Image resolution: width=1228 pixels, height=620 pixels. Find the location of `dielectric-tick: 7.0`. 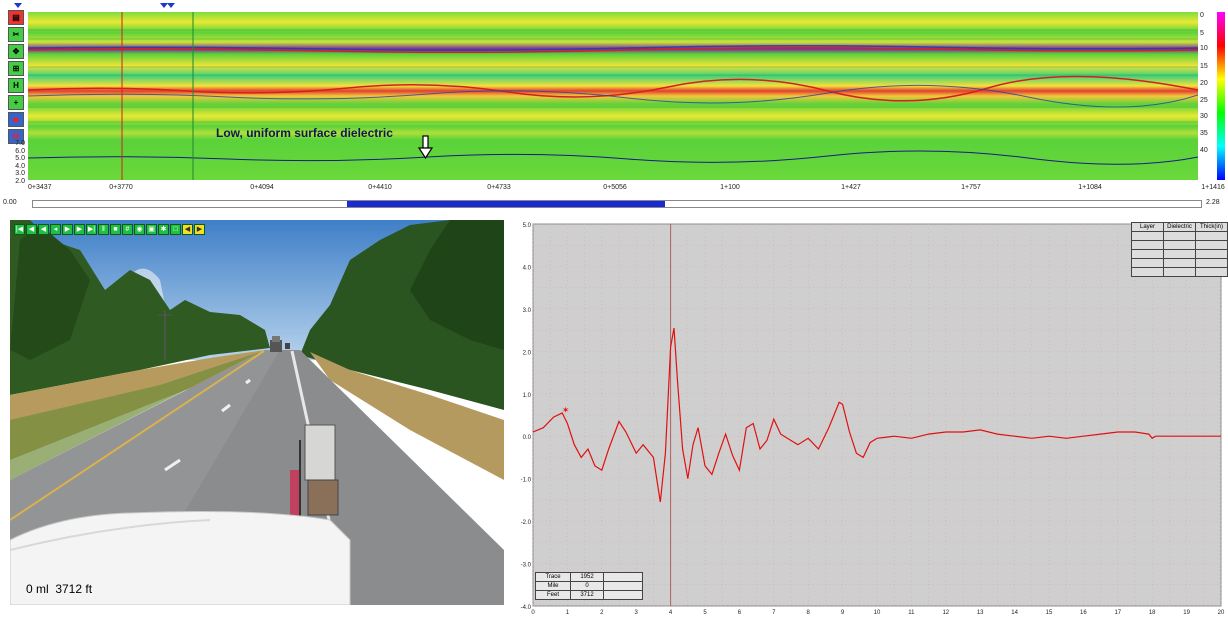

dielectric-tick: 7.0 is located at coordinates (20, 143).